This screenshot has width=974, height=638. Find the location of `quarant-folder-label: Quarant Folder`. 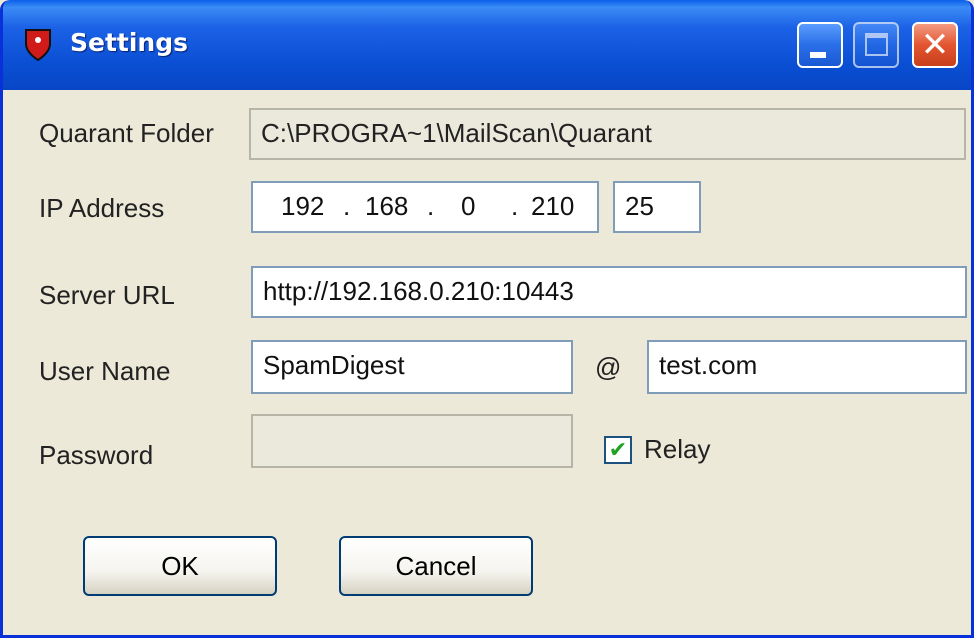

quarant-folder-label: Quarant Folder is located at coordinates (126, 133).